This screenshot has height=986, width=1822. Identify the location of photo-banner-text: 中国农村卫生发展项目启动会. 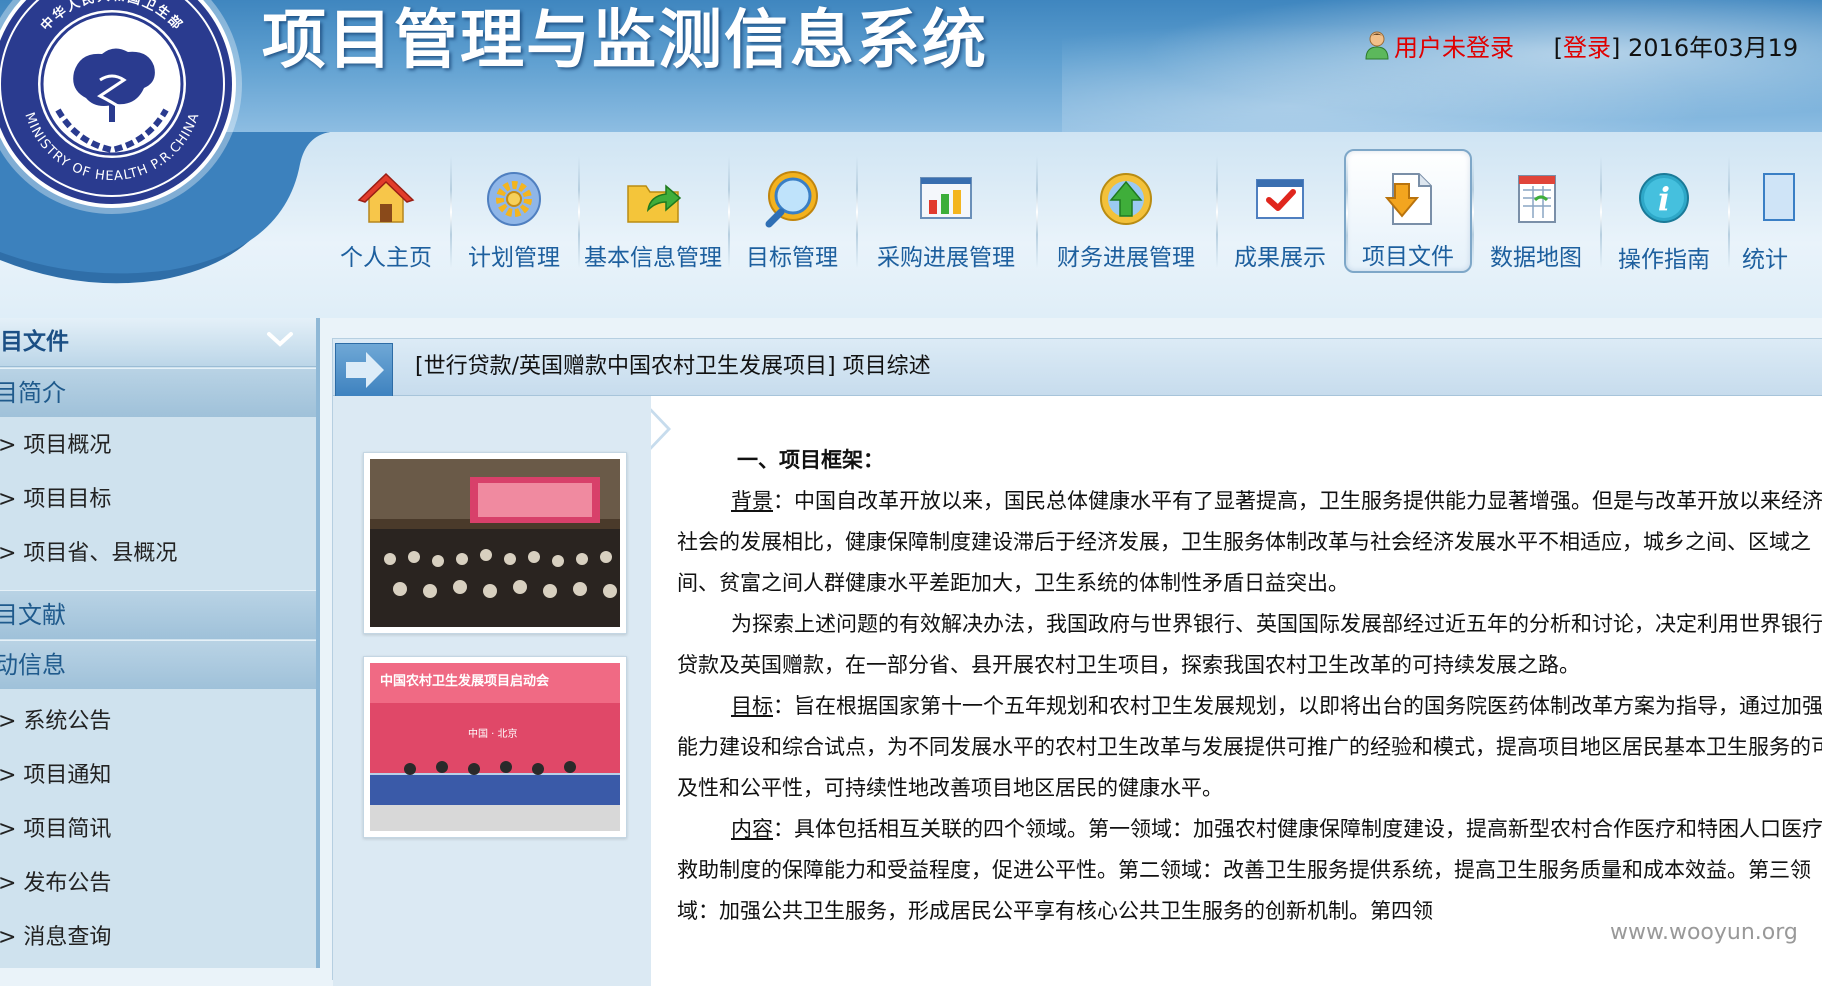
(465, 681).